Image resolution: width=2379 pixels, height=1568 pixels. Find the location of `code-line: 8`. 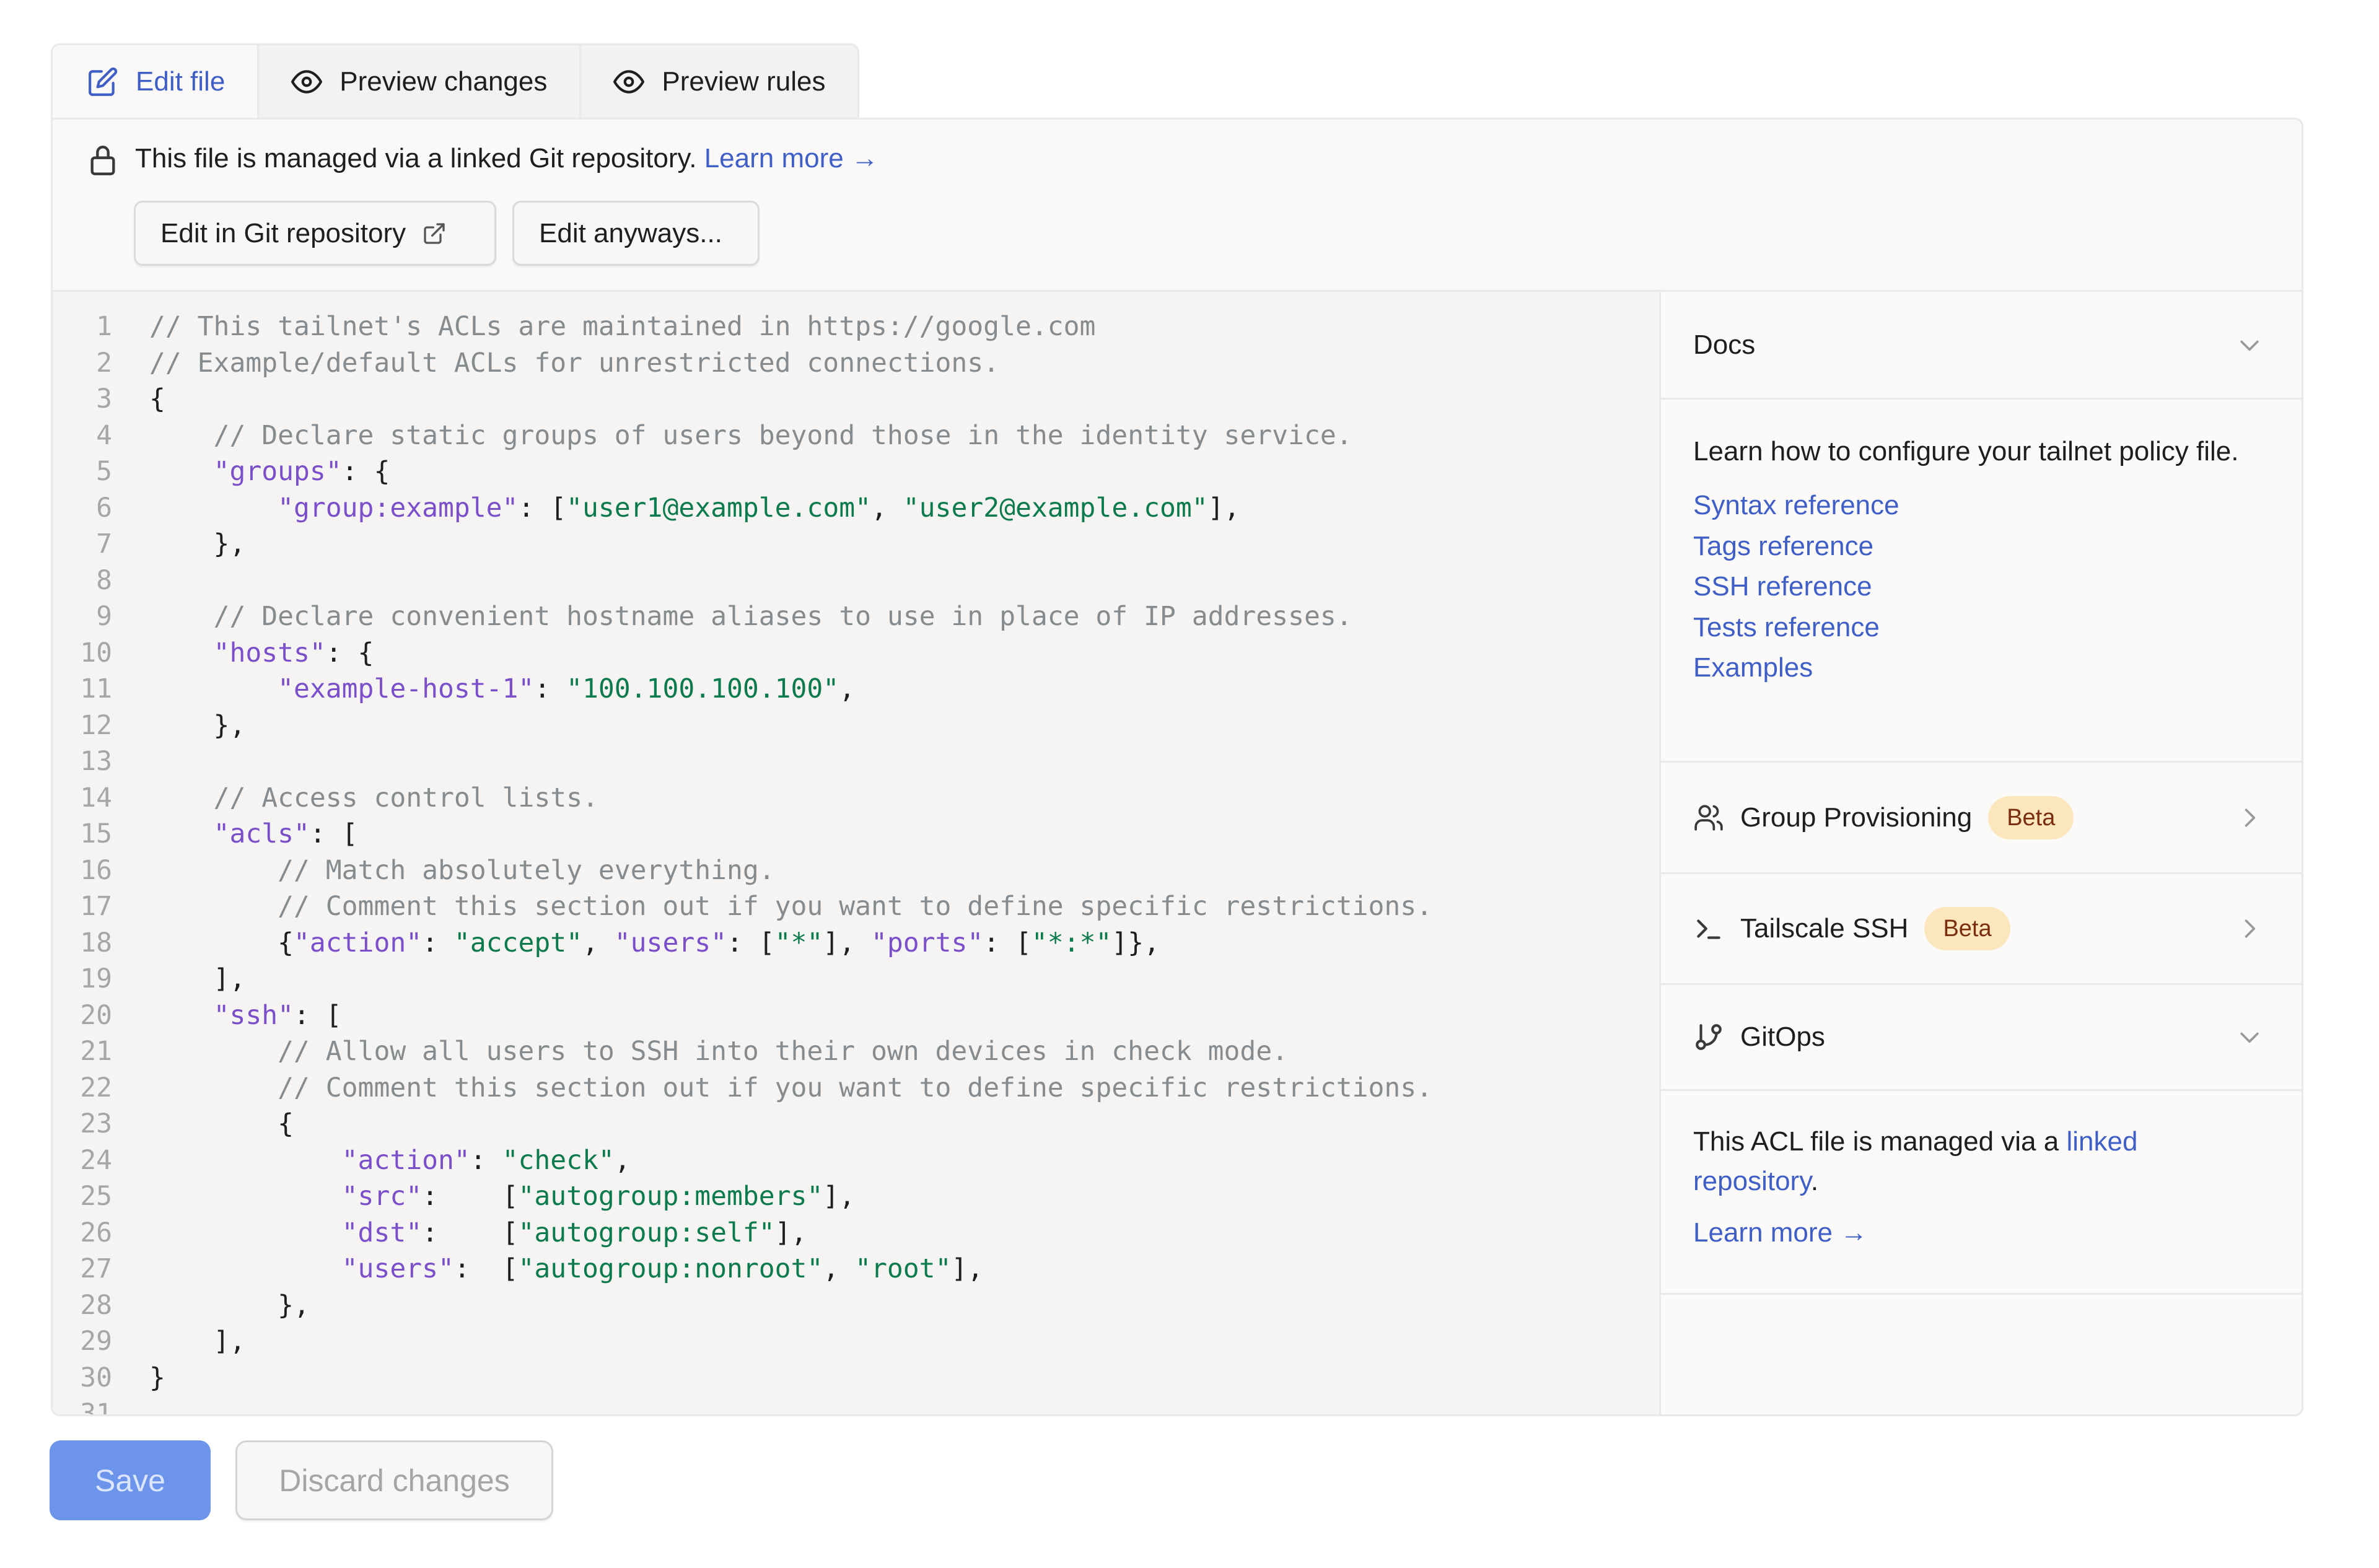

code-line: 8 is located at coordinates (742, 581).